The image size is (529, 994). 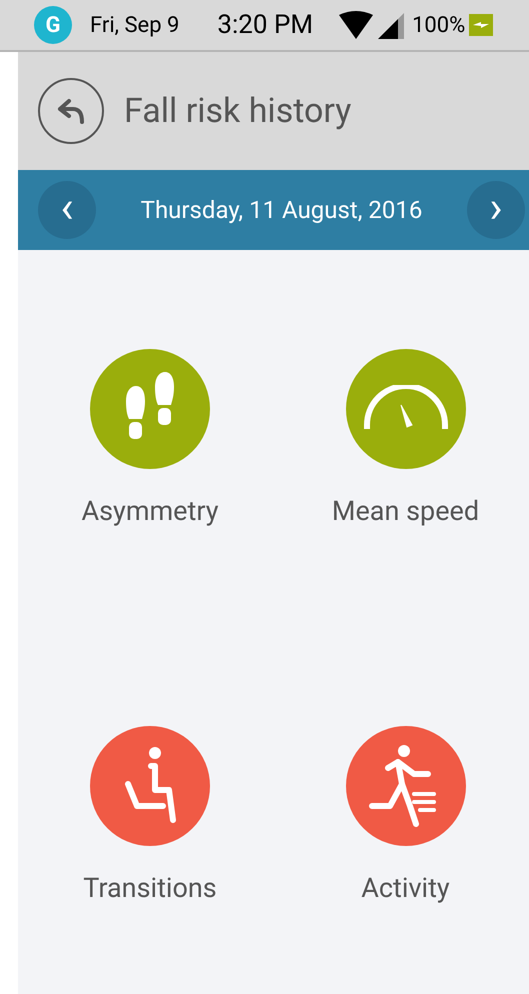 I want to click on metric-tile: Activity, so click(x=405, y=817).